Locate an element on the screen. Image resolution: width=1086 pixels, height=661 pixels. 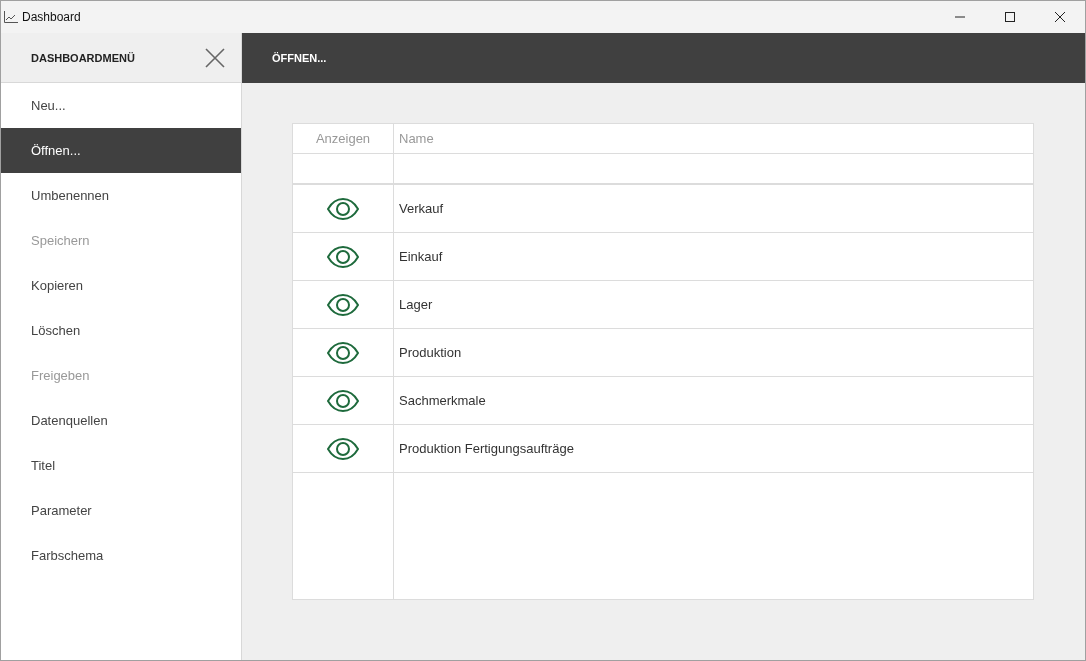
window-title: Dashboard is located at coordinates (51, 17).